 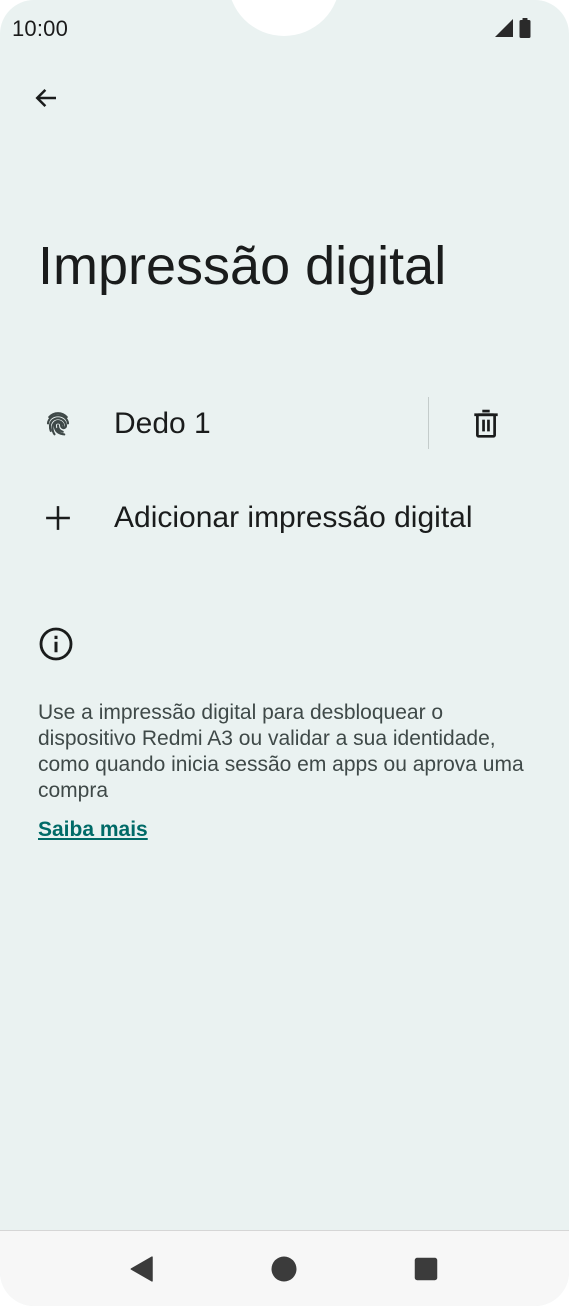 What do you see at coordinates (284, 424) in the screenshot?
I see `fingerprint-item: Dedo 1` at bounding box center [284, 424].